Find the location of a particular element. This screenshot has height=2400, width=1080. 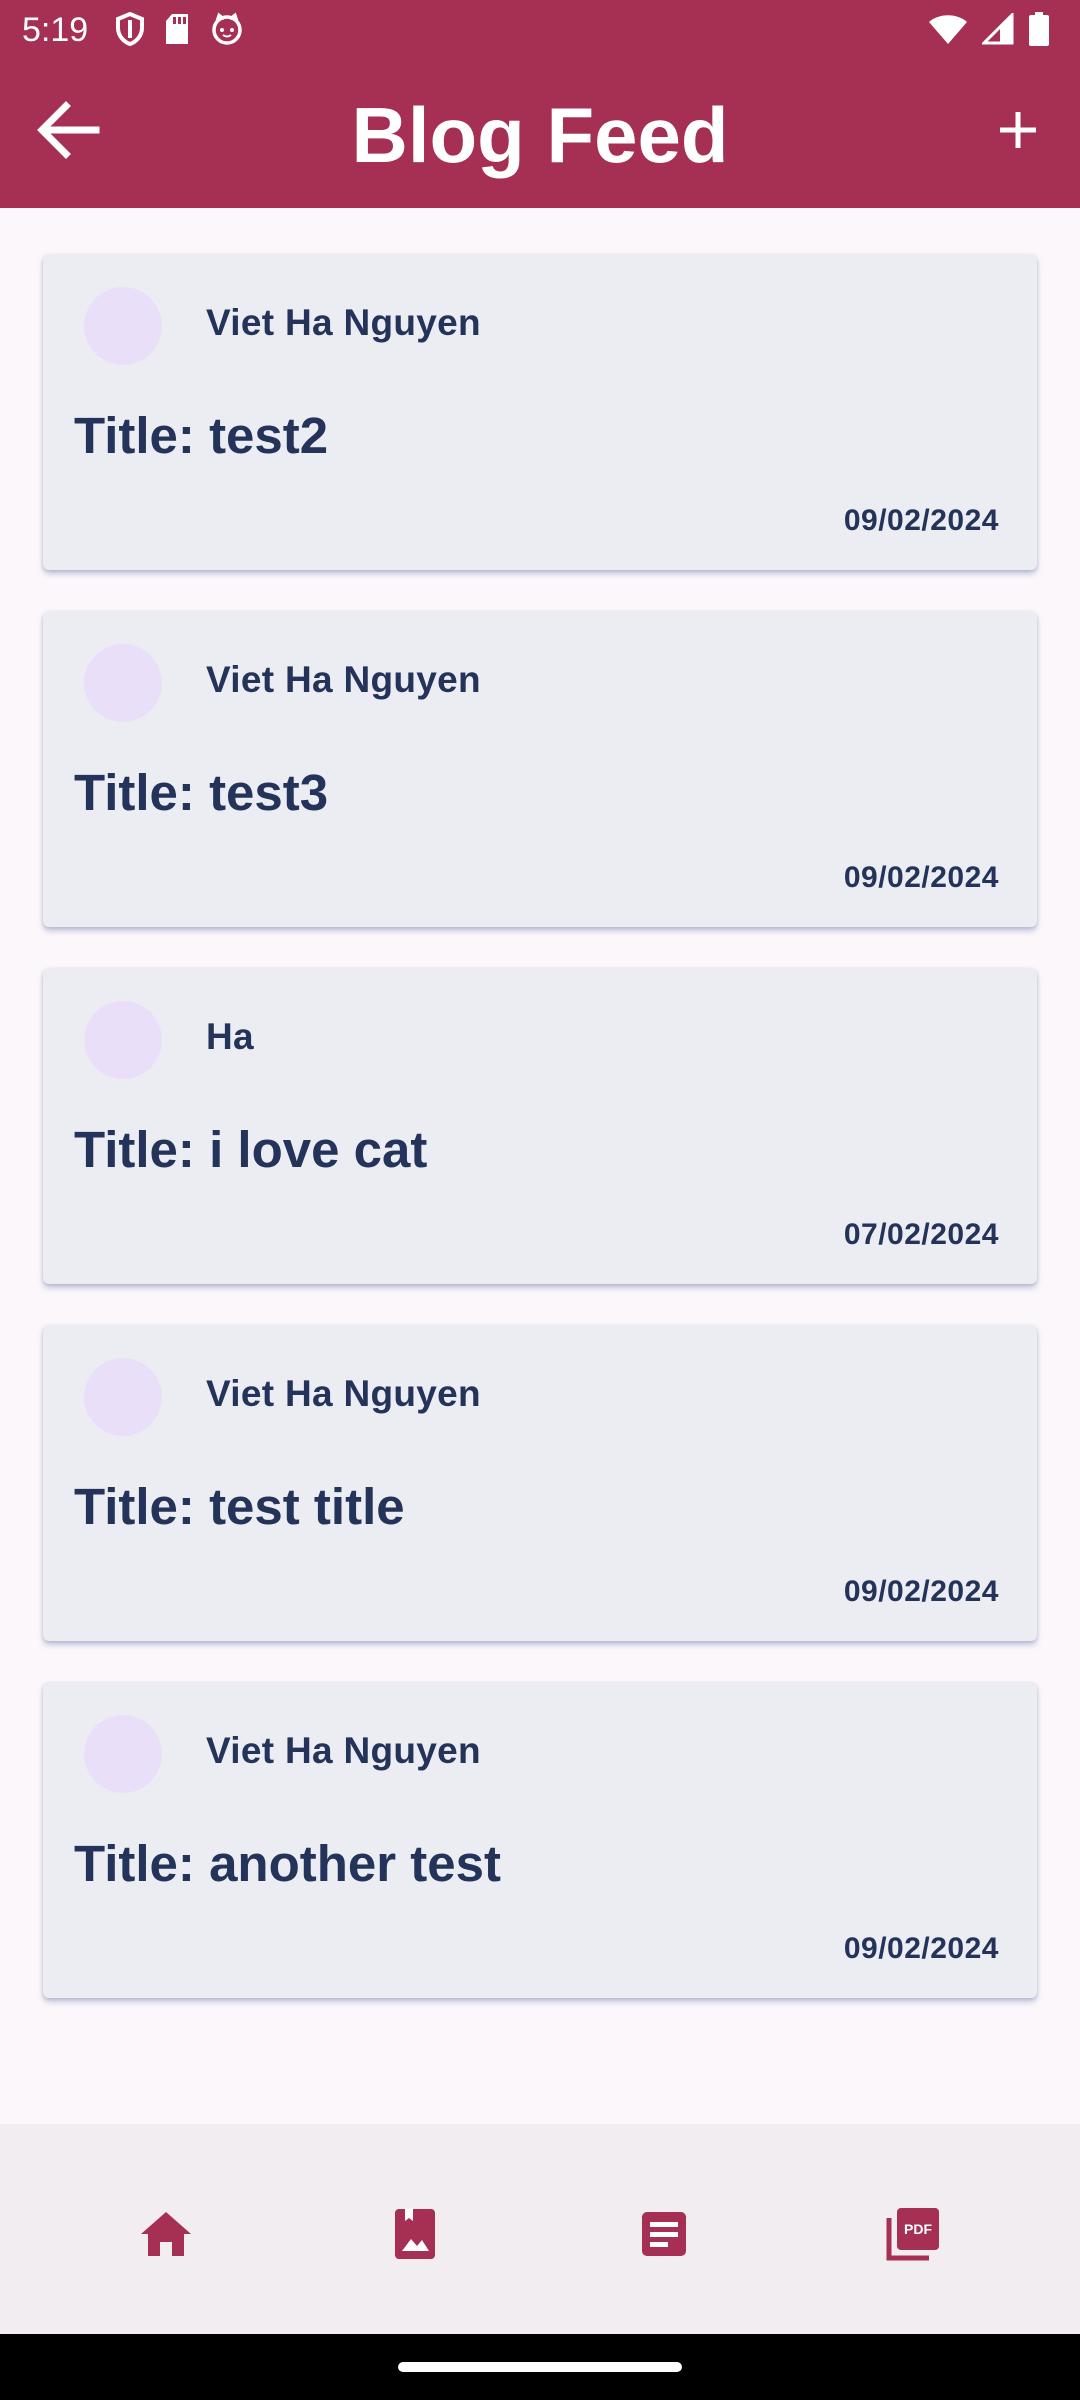

plus-icon is located at coordinates (1018, 132).